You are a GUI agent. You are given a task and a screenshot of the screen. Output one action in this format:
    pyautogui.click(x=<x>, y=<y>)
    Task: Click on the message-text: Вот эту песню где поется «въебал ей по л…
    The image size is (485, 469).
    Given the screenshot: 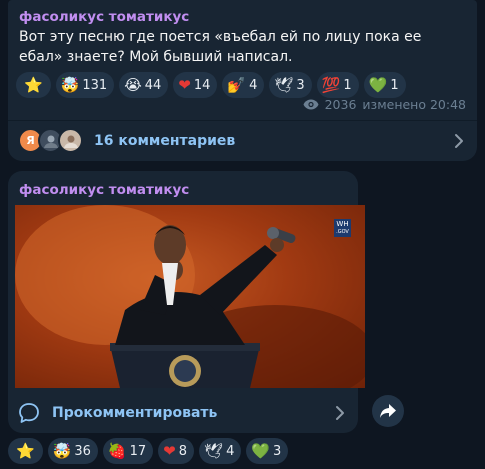 What is the action you would take?
    pyautogui.click(x=220, y=47)
    